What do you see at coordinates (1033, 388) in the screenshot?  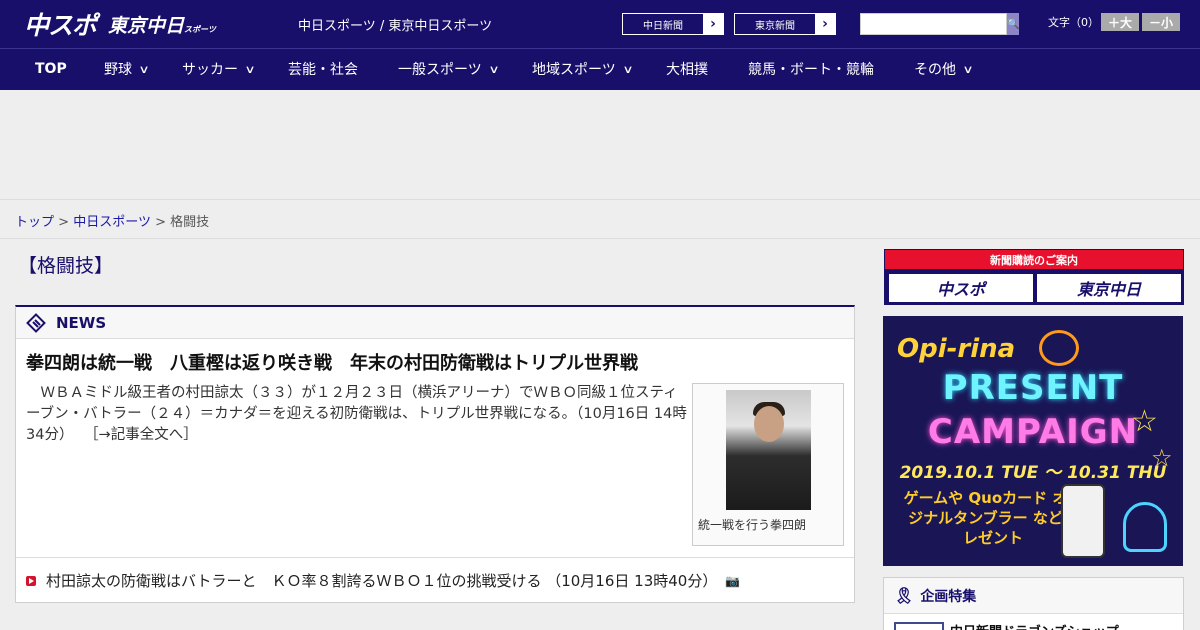 I see `promo-line1: PRESENT` at bounding box center [1033, 388].